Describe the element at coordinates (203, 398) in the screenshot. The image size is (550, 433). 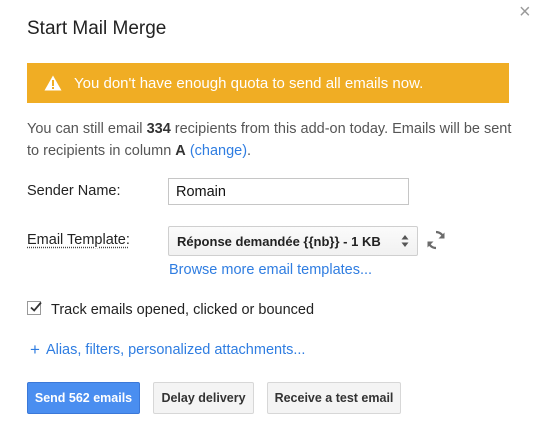
I see `delay-delivery-button: Delay delivery` at that location.